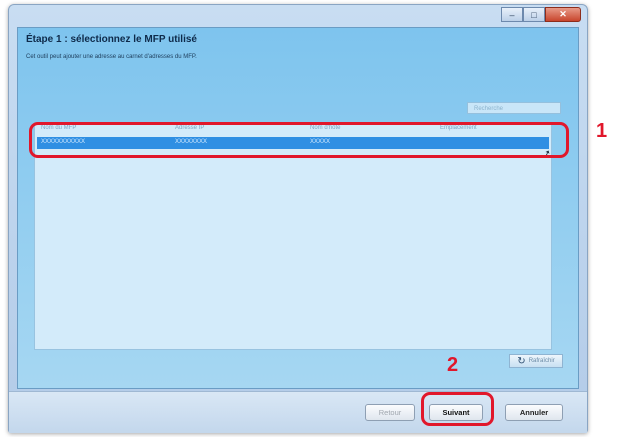 The width and height of the screenshot is (626, 437). I want to click on maximize-icon: □, so click(534, 14).